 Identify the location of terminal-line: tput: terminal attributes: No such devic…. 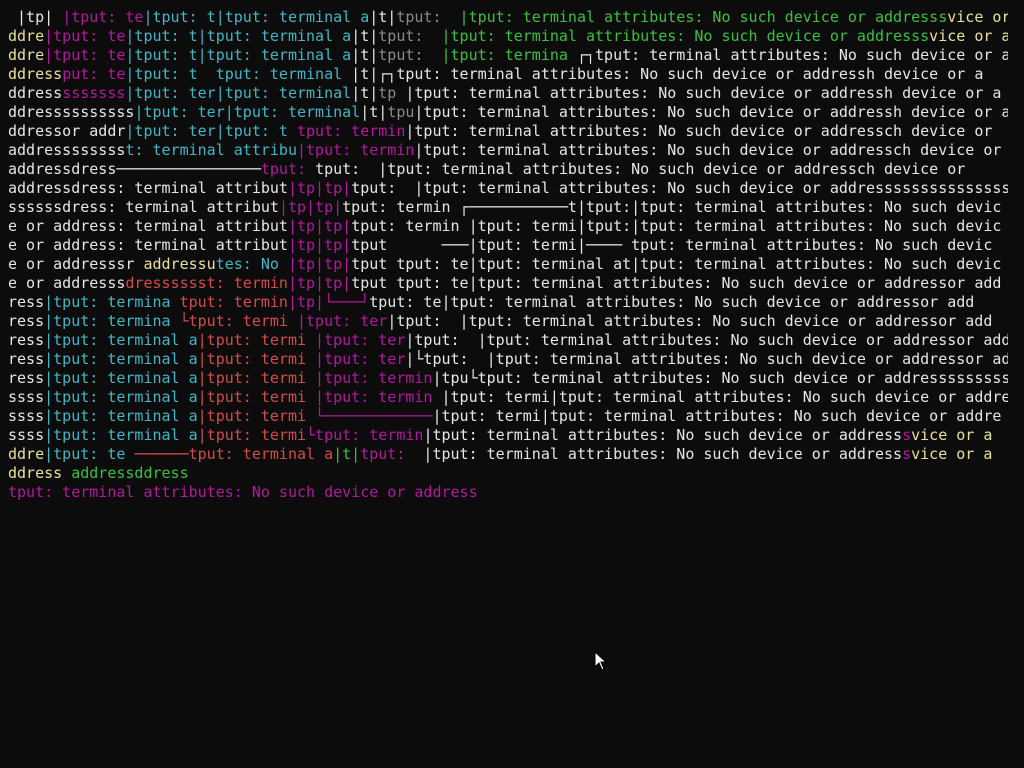
(508, 492).